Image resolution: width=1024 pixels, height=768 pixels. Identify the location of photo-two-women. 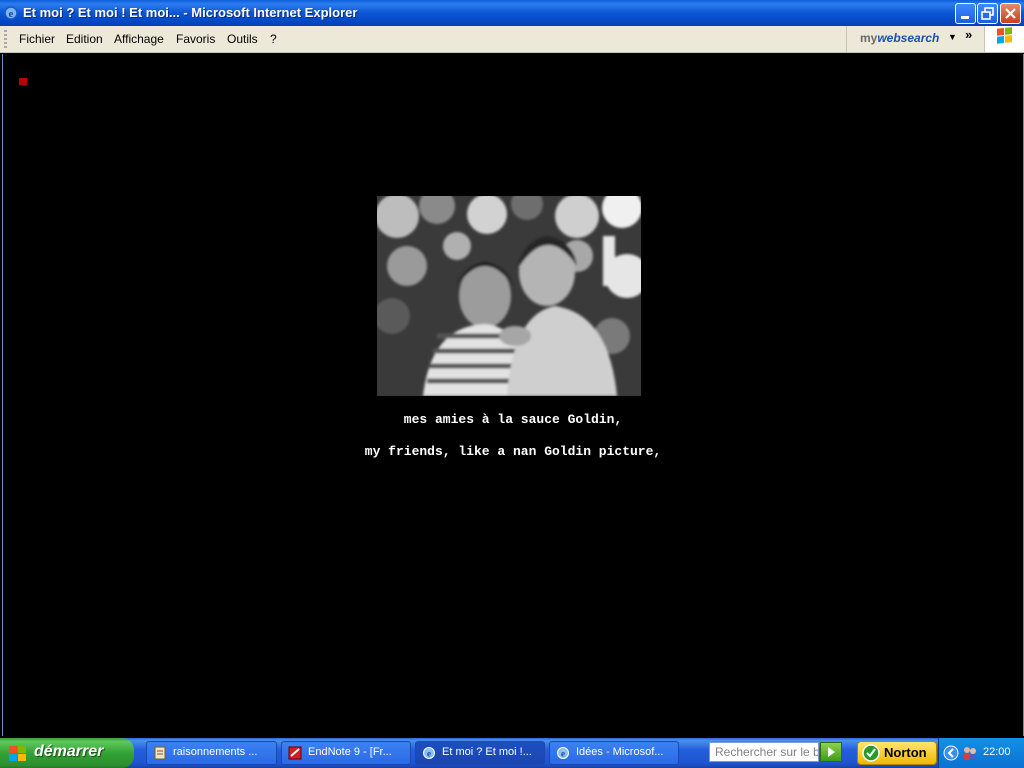
(509, 296).